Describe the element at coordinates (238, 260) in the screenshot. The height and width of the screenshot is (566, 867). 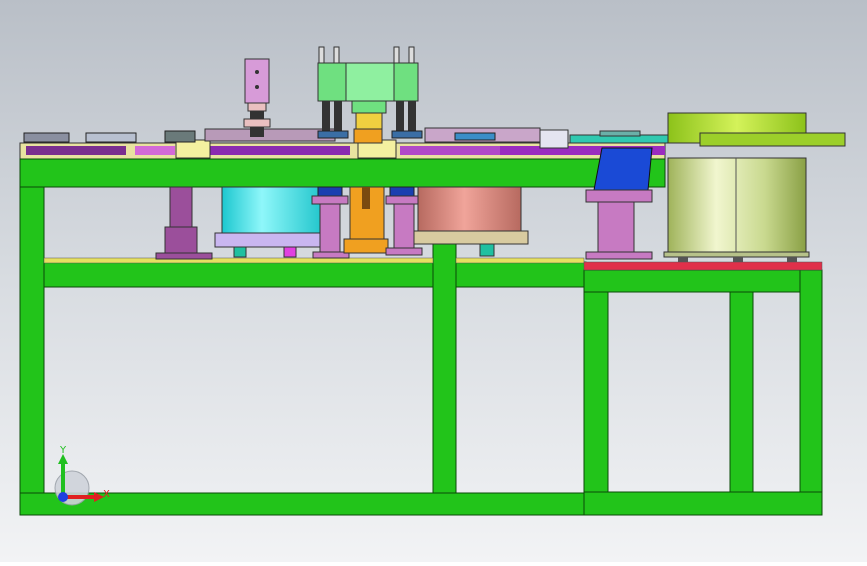
I see `middle-rail-left` at that location.